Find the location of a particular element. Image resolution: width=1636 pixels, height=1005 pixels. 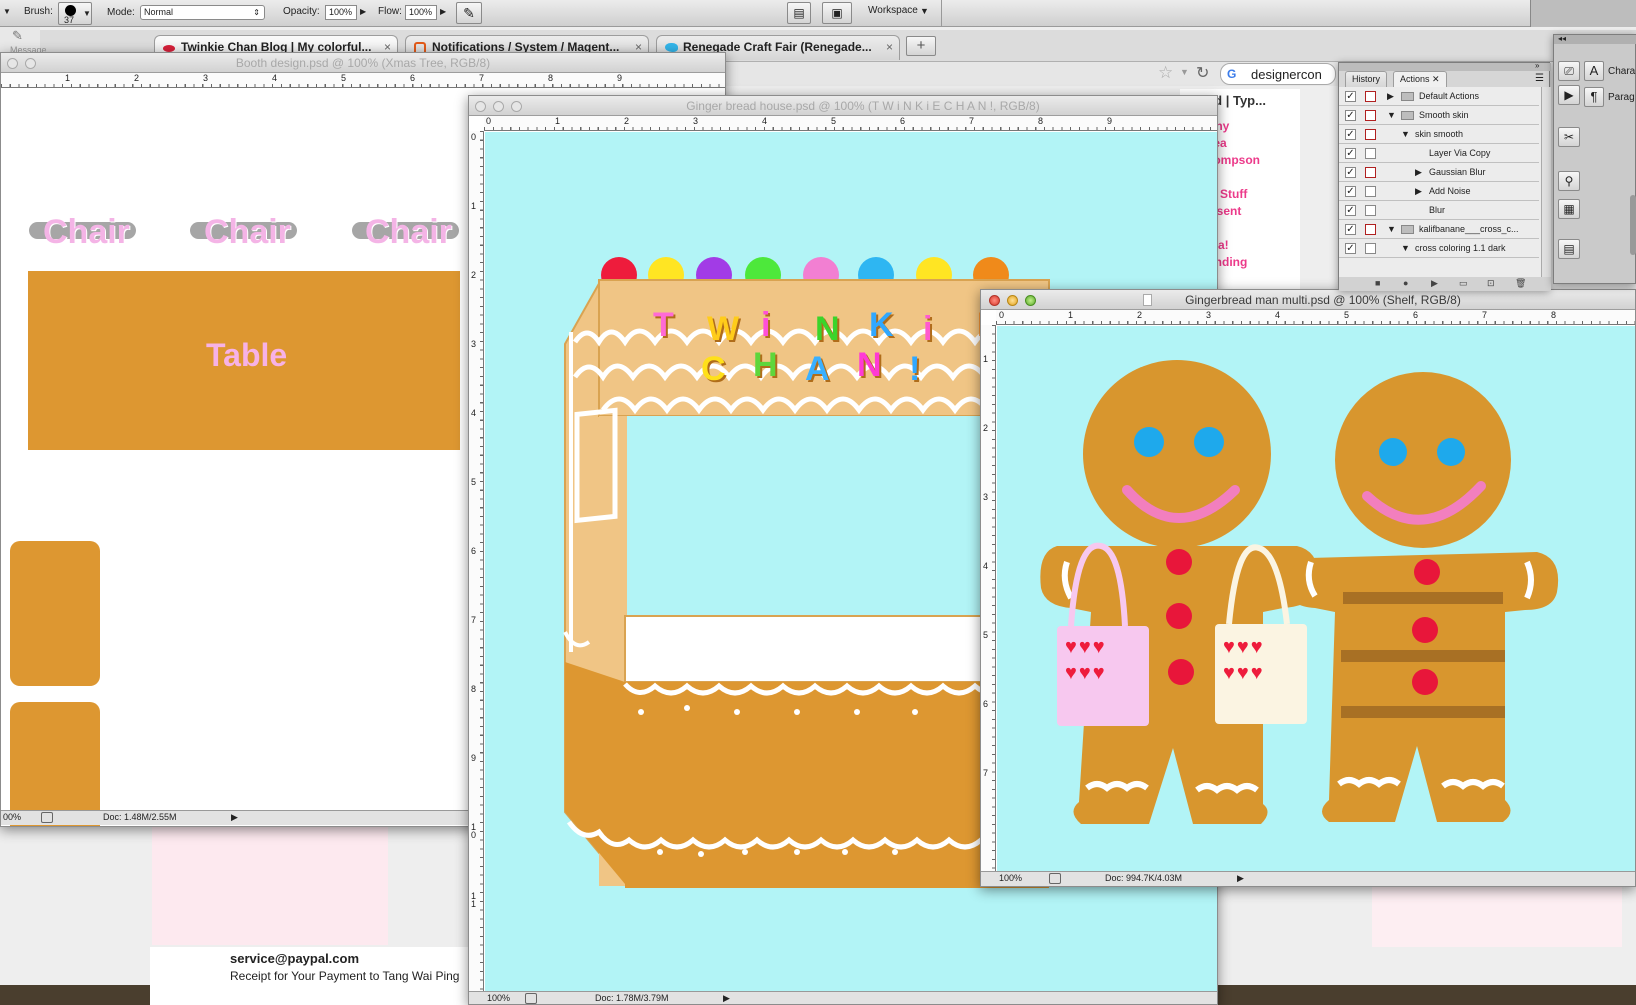

character-panel-icon: A is located at coordinates (1594, 71).